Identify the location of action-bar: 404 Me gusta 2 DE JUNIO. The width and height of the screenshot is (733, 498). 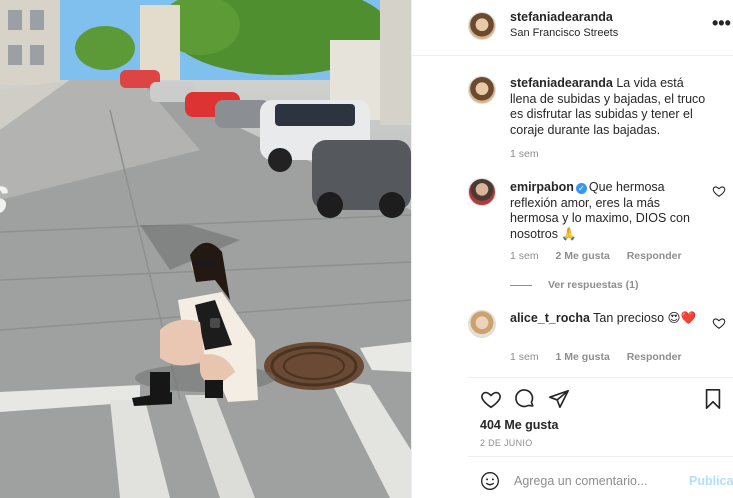
(600, 412).